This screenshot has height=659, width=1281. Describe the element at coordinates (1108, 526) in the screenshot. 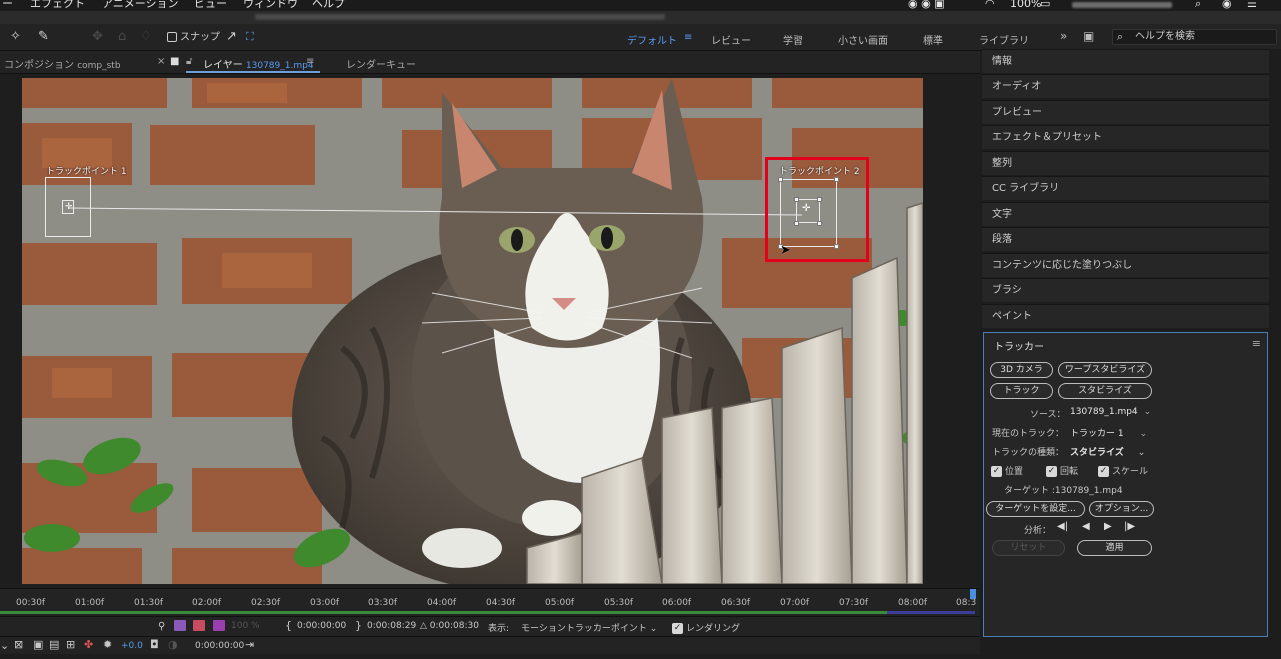

I see `analyze-forward-icon: ▶` at that location.